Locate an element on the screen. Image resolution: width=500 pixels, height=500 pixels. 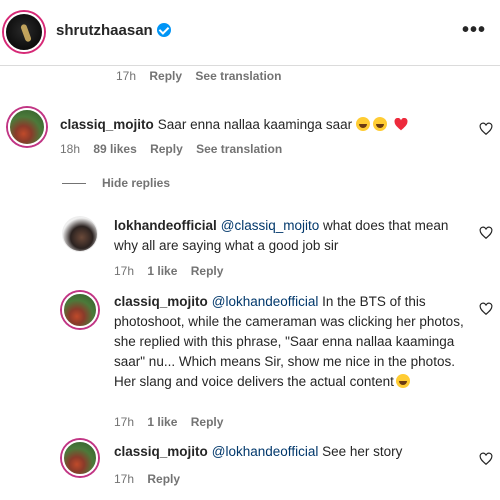
reply-text: See her story is located at coordinates (360, 451).